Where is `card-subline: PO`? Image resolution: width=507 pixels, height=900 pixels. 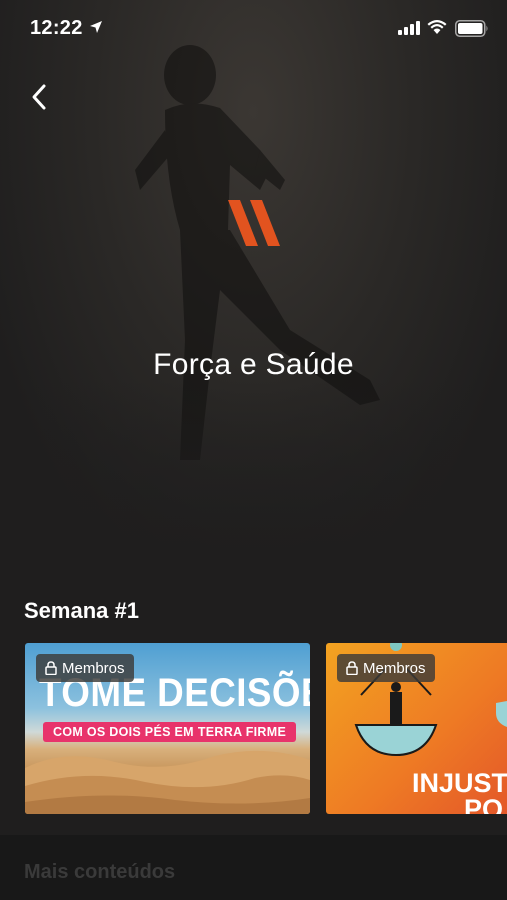
card-subline: PO is located at coordinates (484, 804).